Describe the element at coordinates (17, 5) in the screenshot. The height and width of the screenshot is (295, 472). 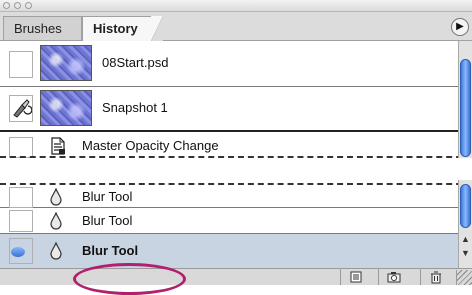
I see `minimize-window-button` at that location.